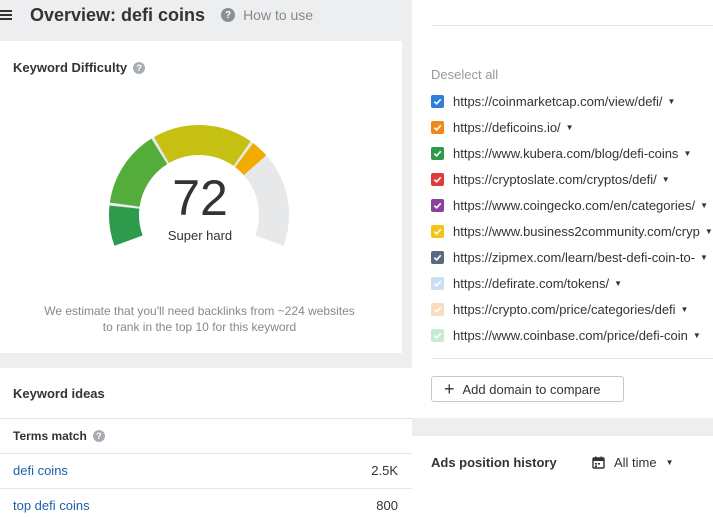 The image size is (713, 518). What do you see at coordinates (126, 225) in the screenshot?
I see `gauge-arc-low` at bounding box center [126, 225].